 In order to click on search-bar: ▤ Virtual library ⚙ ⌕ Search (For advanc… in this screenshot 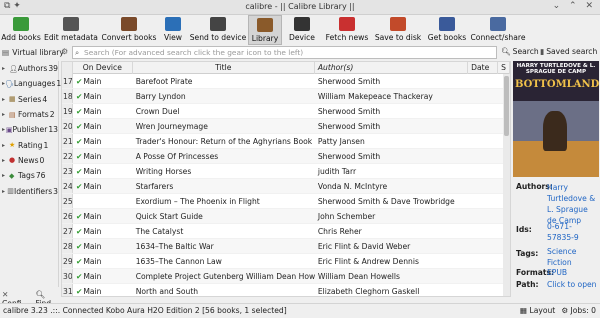, I will do `click(300, 52)`.